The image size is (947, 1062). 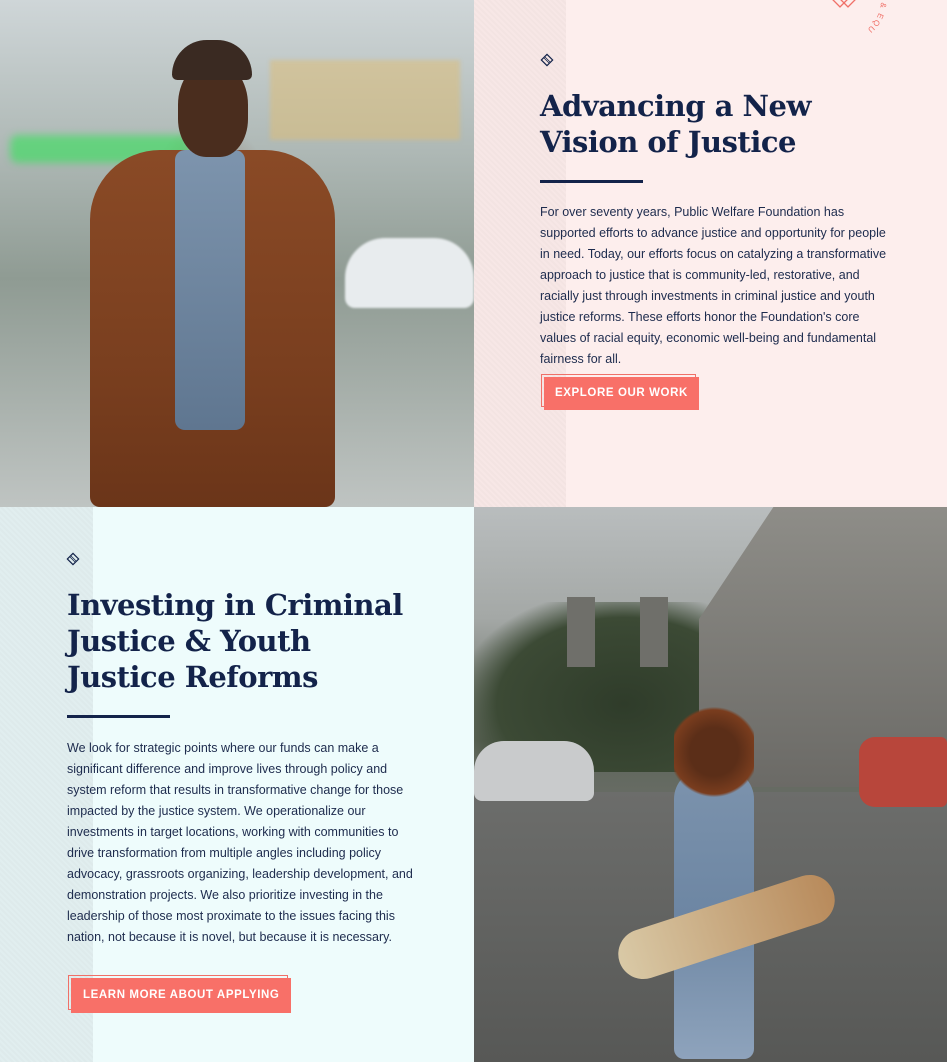 I want to click on photo-cap, so click(x=212, y=60).